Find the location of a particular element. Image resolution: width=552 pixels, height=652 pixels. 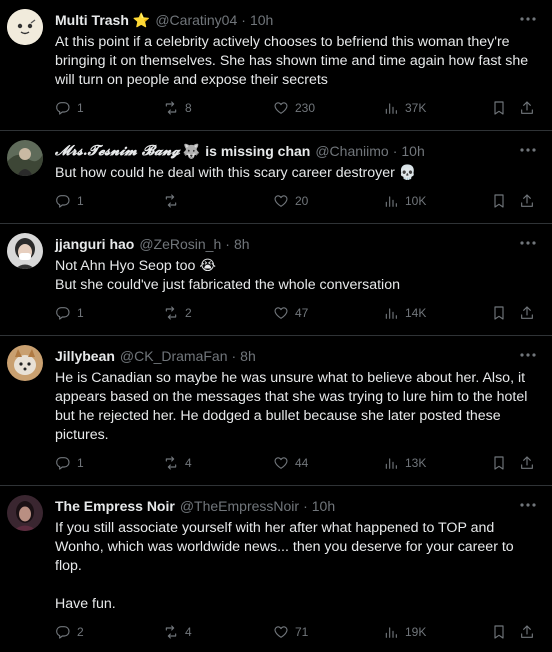

reply-count: 1 is located at coordinates (80, 108).